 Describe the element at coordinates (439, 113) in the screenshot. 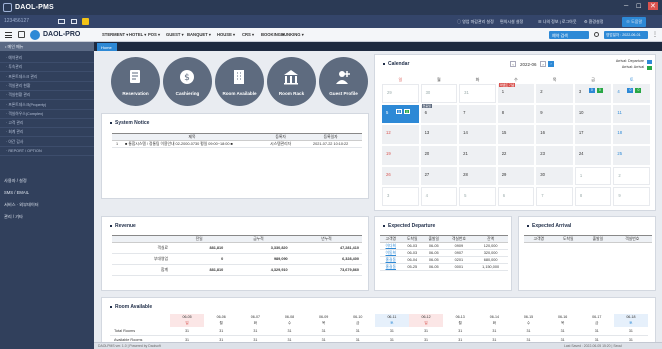

I see `calendar-day: 6 현충일` at that location.